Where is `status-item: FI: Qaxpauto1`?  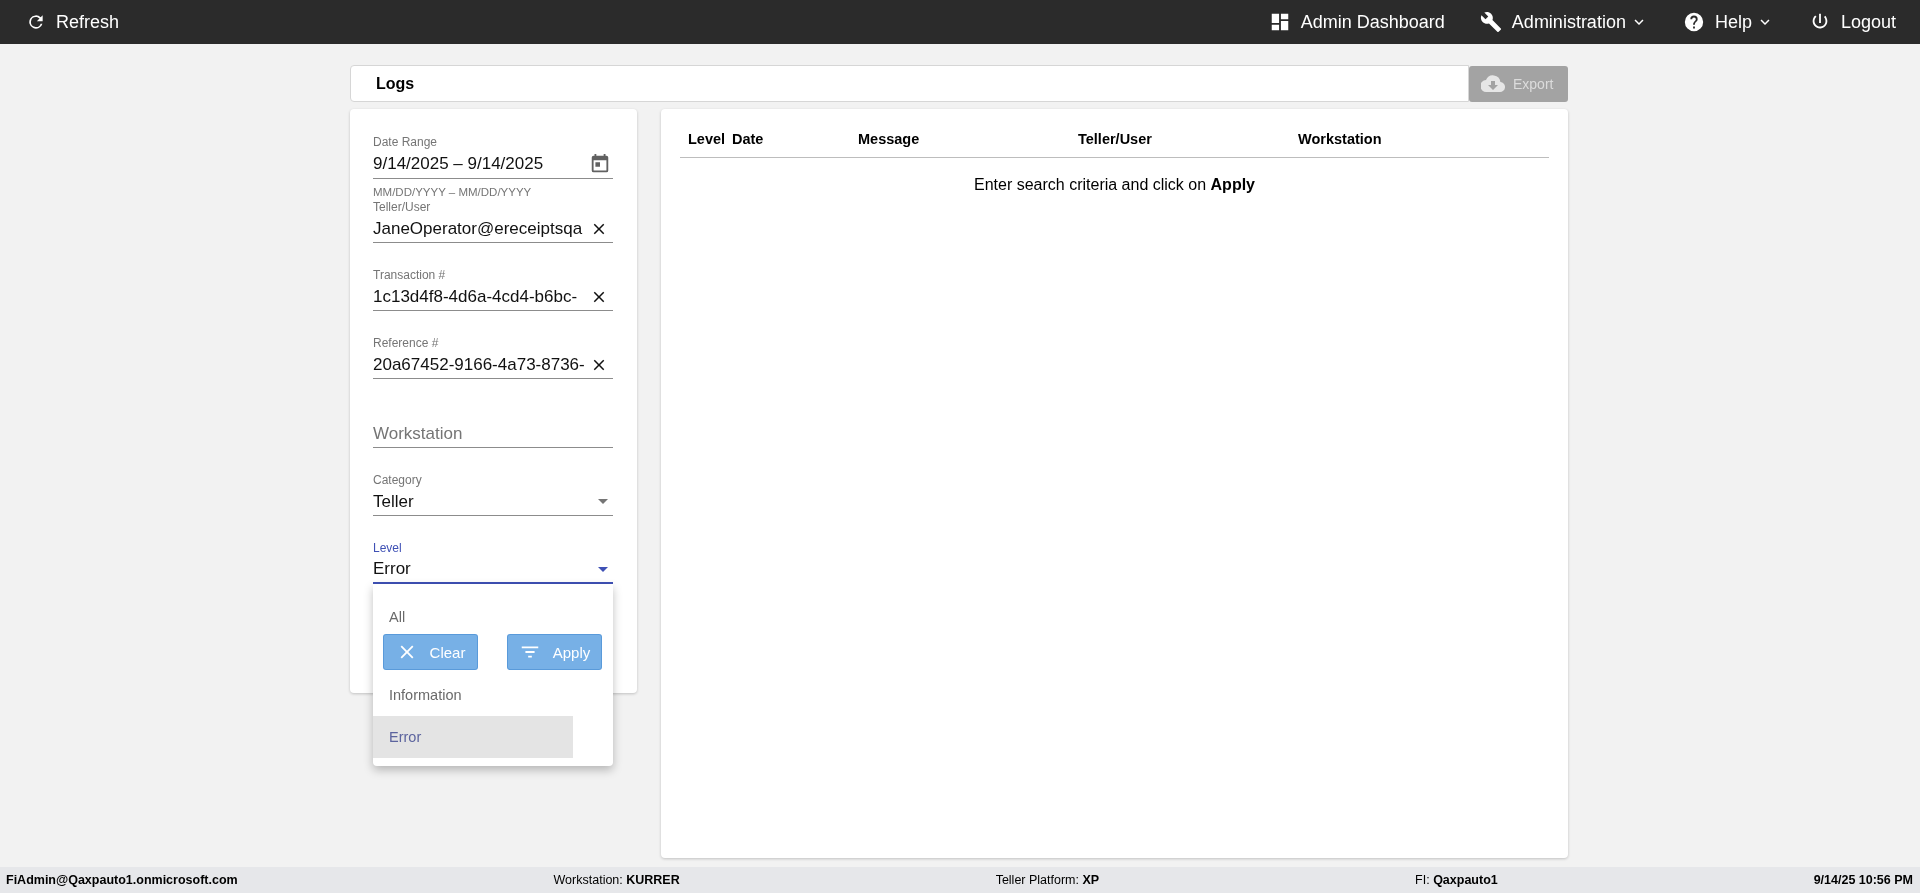
status-item: FI: Qaxpauto1 is located at coordinates (1456, 880).